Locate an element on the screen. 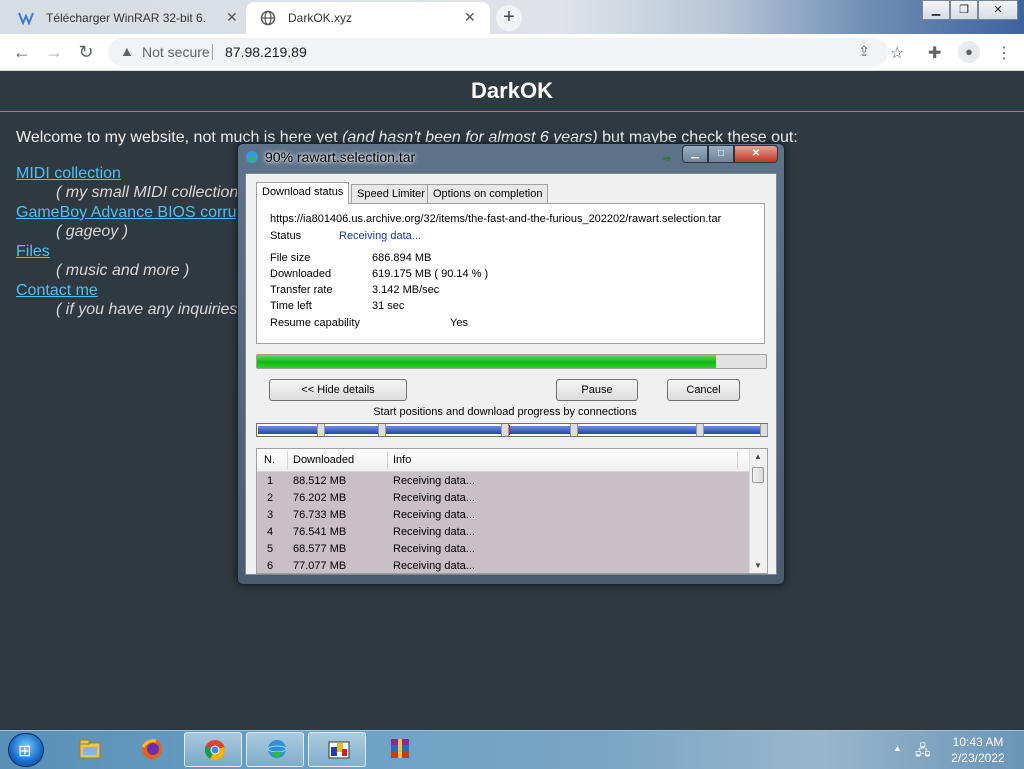 This screenshot has height=769, width=1024. tab-speed-limiter: Speed Limiter is located at coordinates (391, 193).